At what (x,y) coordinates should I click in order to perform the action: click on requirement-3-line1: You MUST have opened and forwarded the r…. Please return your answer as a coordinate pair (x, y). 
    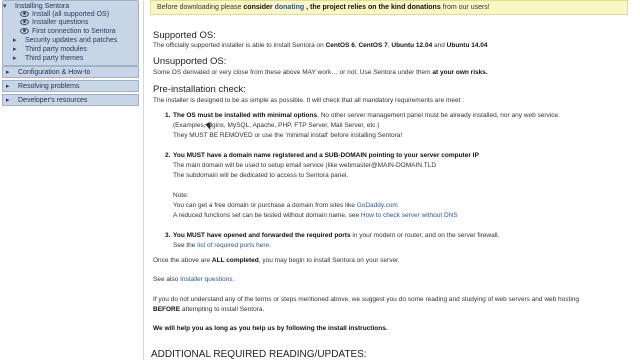
    Looking at the image, I should click on (336, 235).